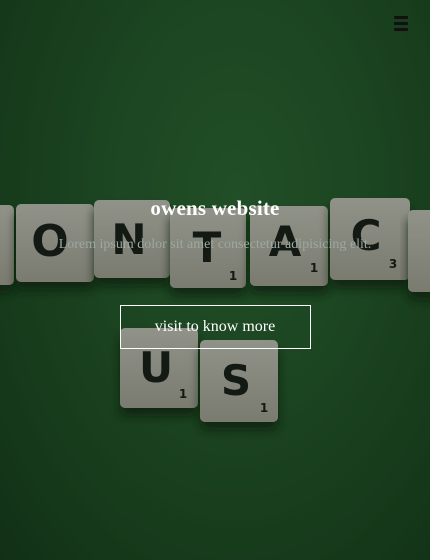 The width and height of the screenshot is (430, 560). I want to click on site-title: owens website, so click(215, 208).